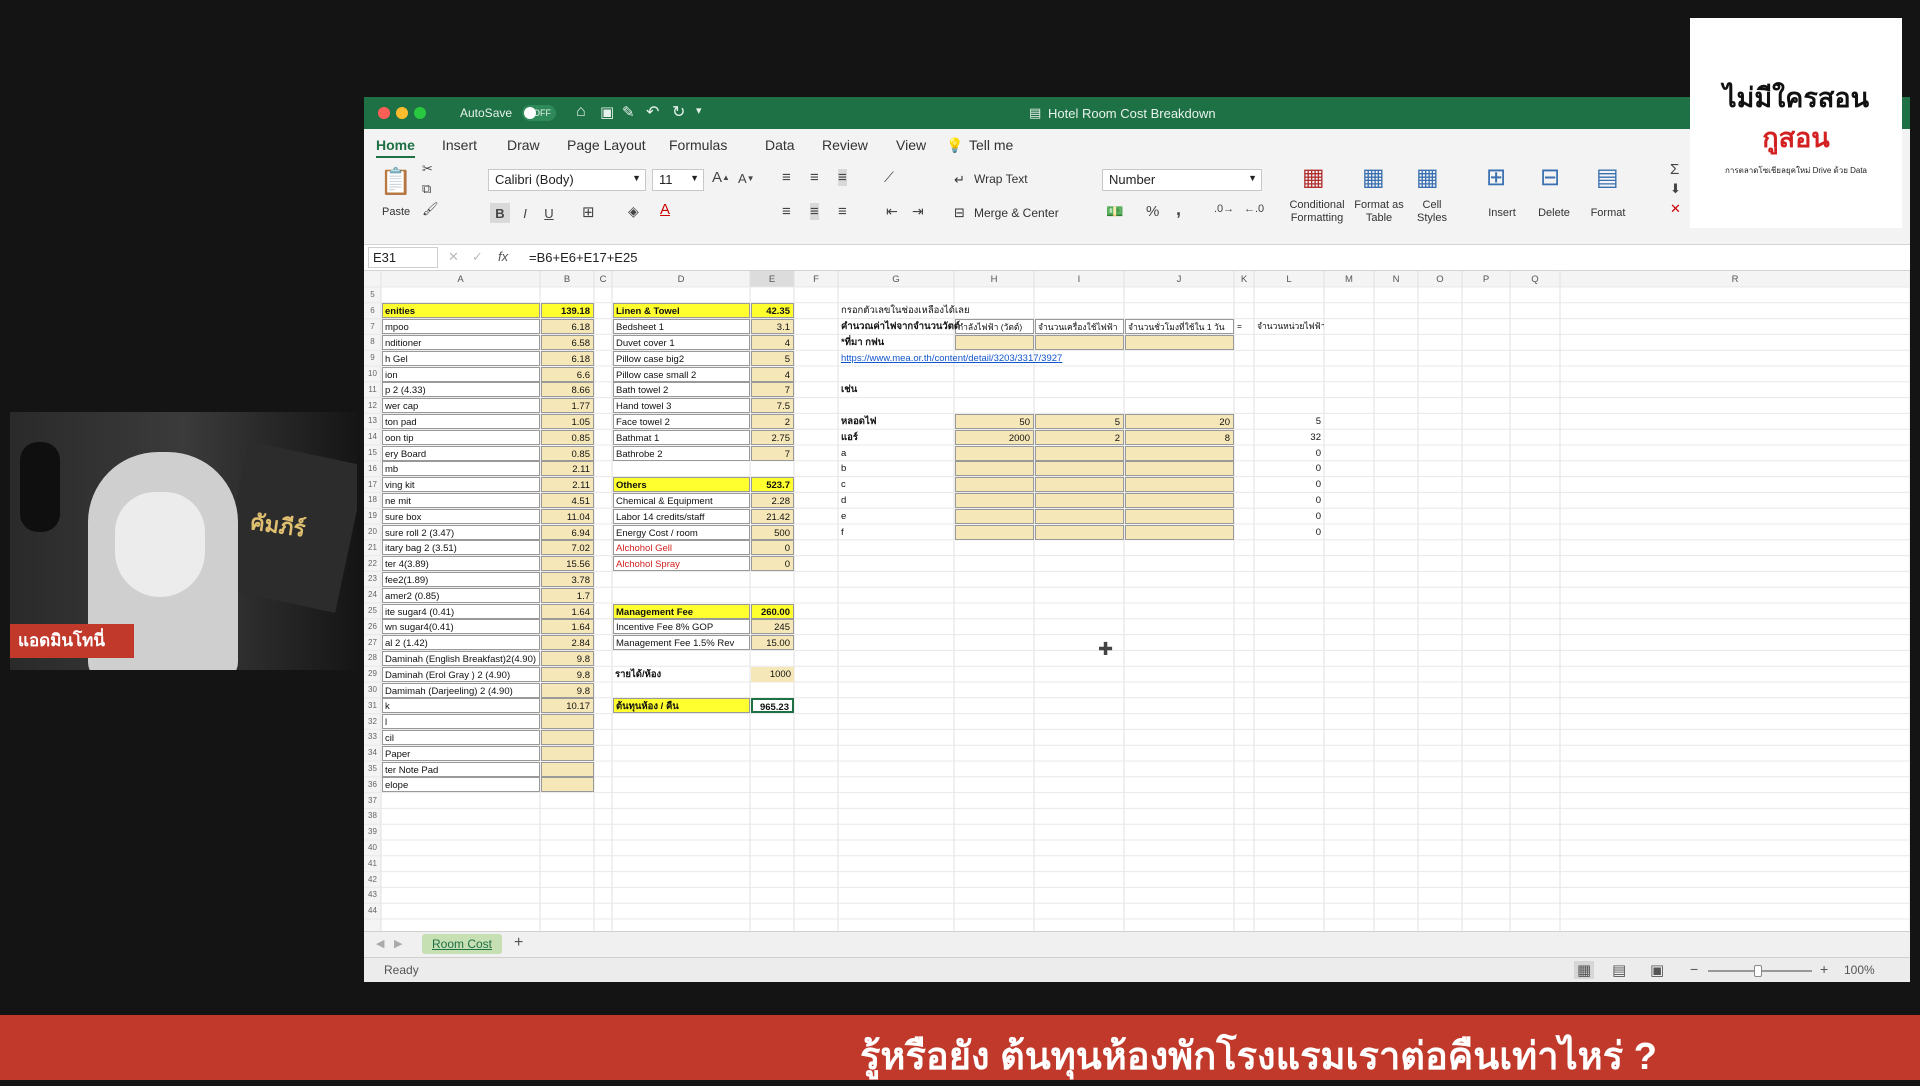  What do you see at coordinates (772, 674) in the screenshot?
I see `revenue-value-cell: 1000` at bounding box center [772, 674].